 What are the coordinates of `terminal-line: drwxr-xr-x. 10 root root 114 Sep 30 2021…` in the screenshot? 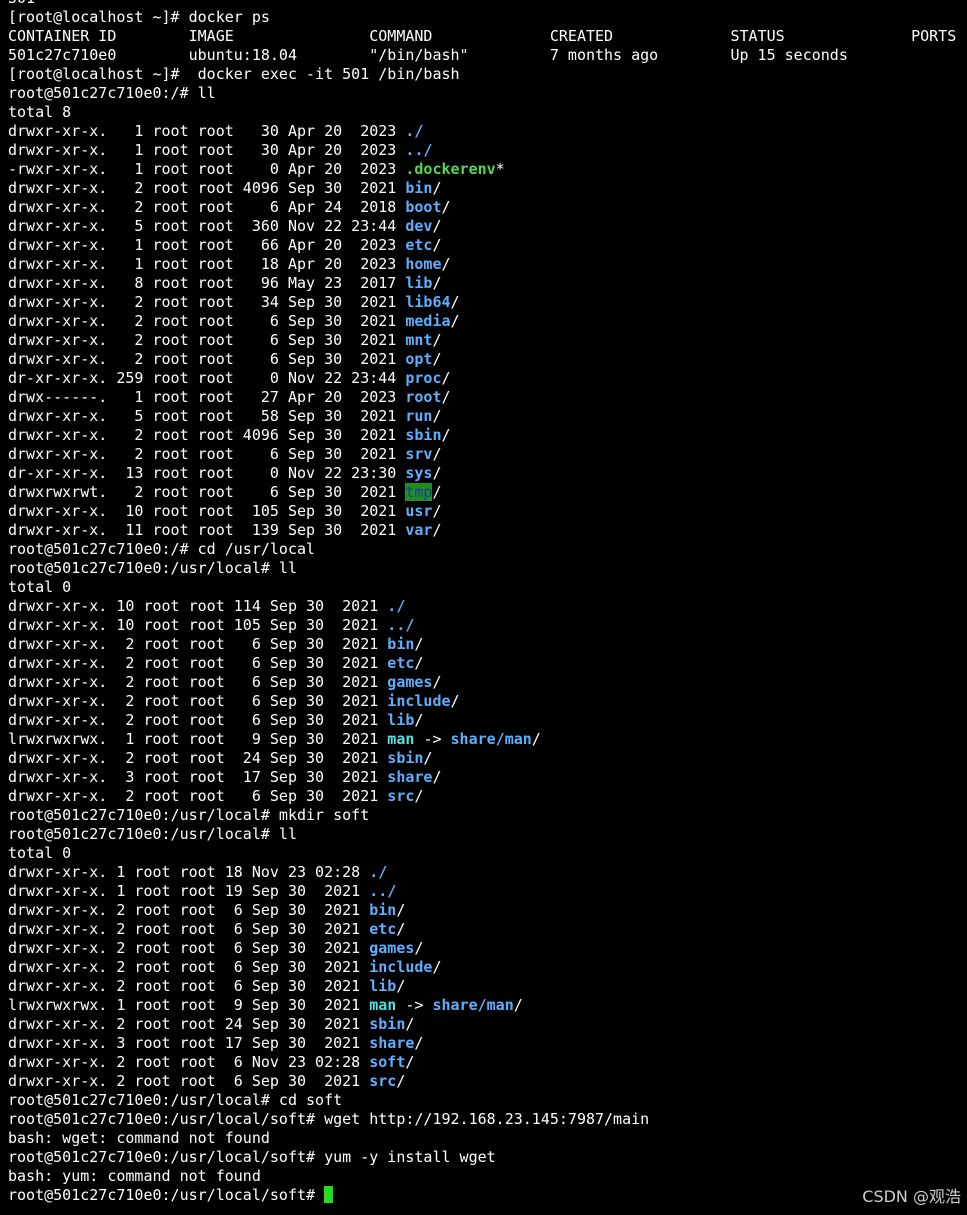 It's located at (487, 606).